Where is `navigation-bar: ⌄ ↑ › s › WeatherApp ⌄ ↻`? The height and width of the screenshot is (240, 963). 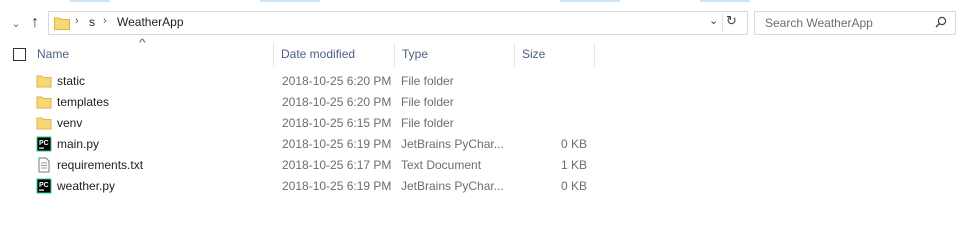 navigation-bar: ⌄ ↑ › s › WeatherApp ⌄ ↻ is located at coordinates (481, 23).